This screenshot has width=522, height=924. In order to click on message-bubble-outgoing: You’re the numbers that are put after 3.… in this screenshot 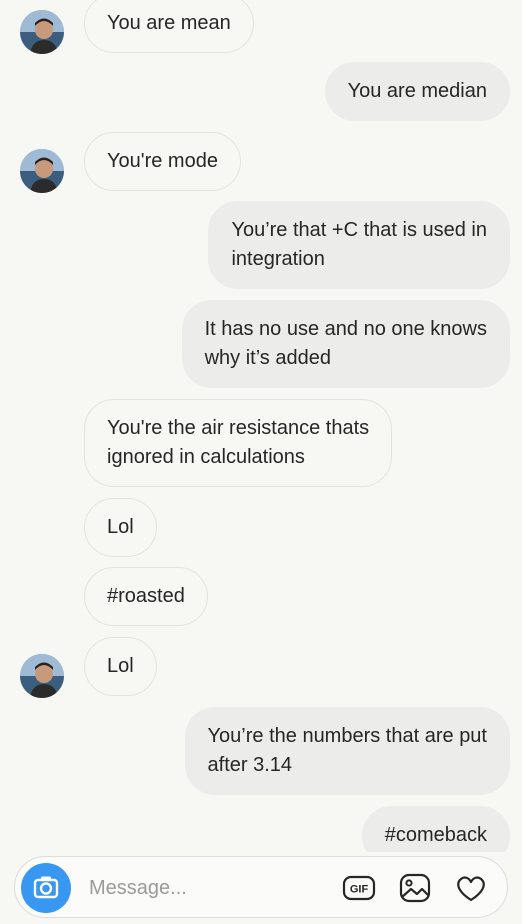, I will do `click(347, 751)`.